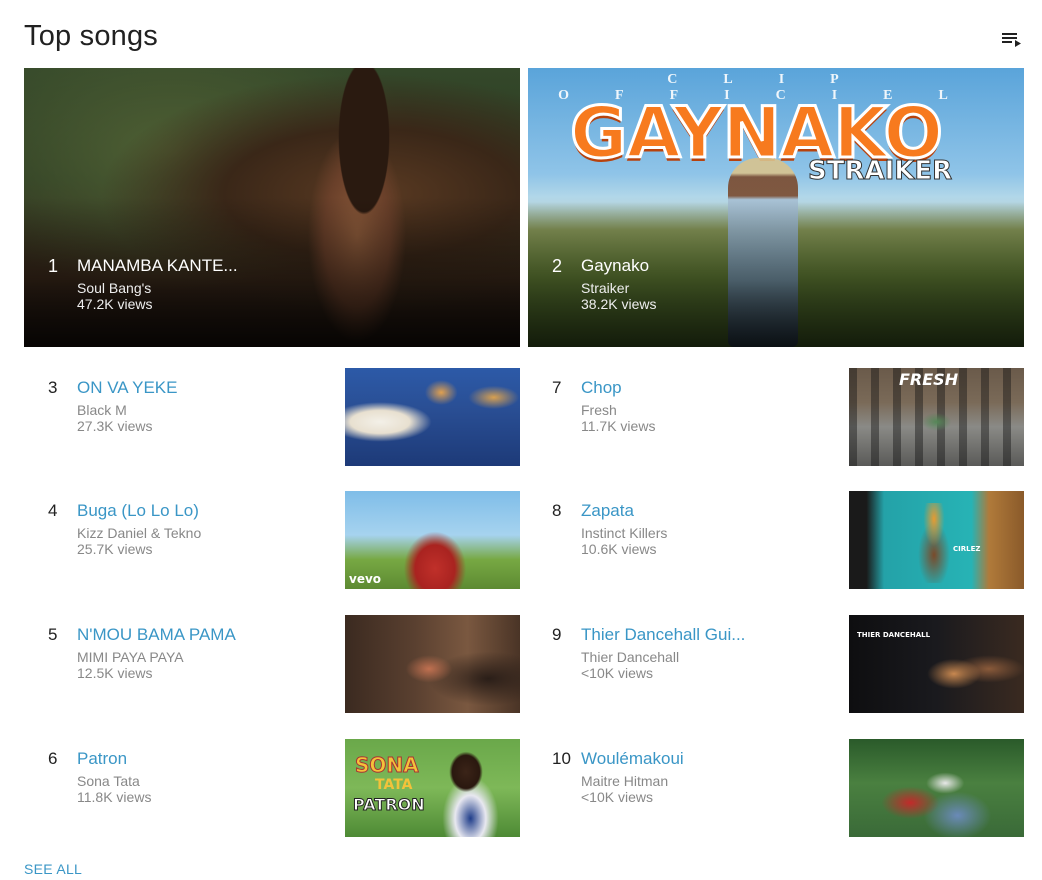  Describe the element at coordinates (115, 426) in the screenshot. I see `view-count: 27.3K views` at that location.